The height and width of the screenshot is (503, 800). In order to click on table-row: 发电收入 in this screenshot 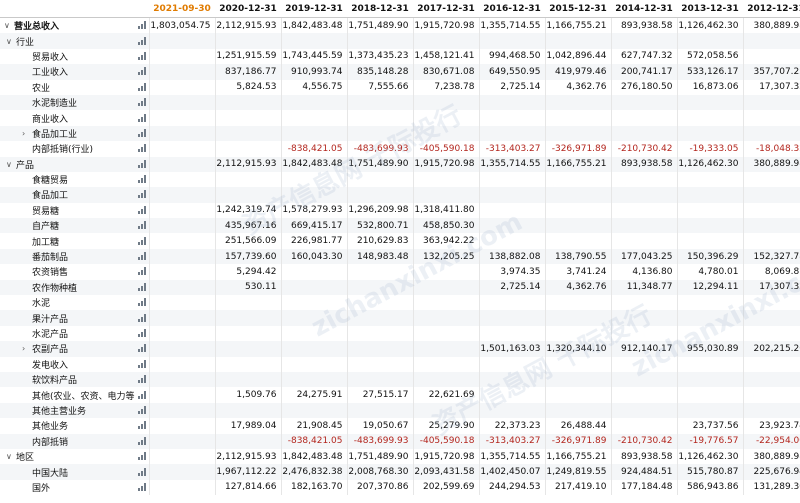, I will do `click(400, 364)`.